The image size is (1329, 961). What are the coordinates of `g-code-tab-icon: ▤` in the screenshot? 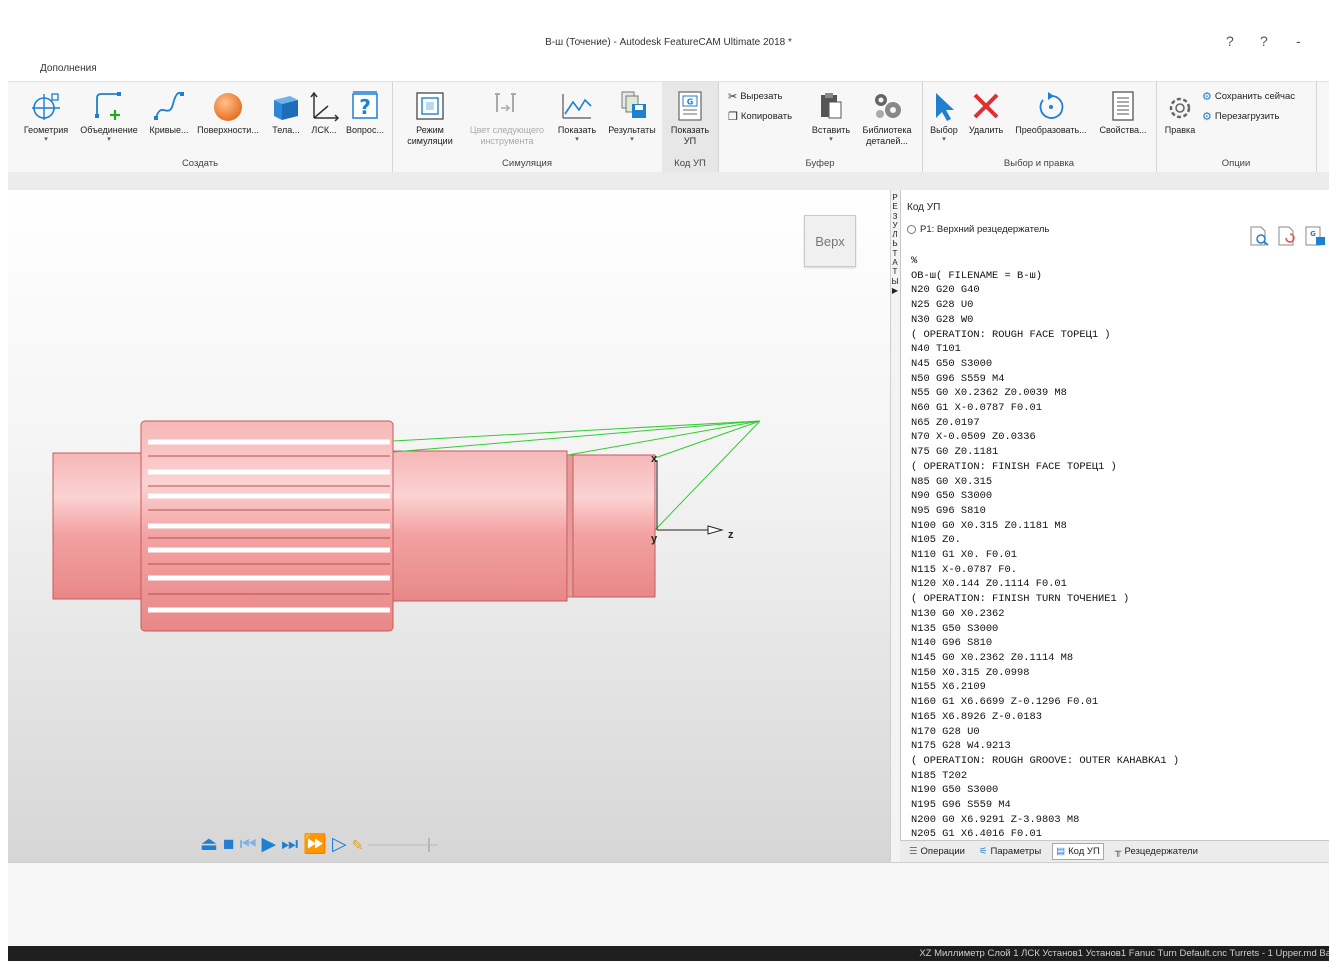 It's located at (1061, 851).